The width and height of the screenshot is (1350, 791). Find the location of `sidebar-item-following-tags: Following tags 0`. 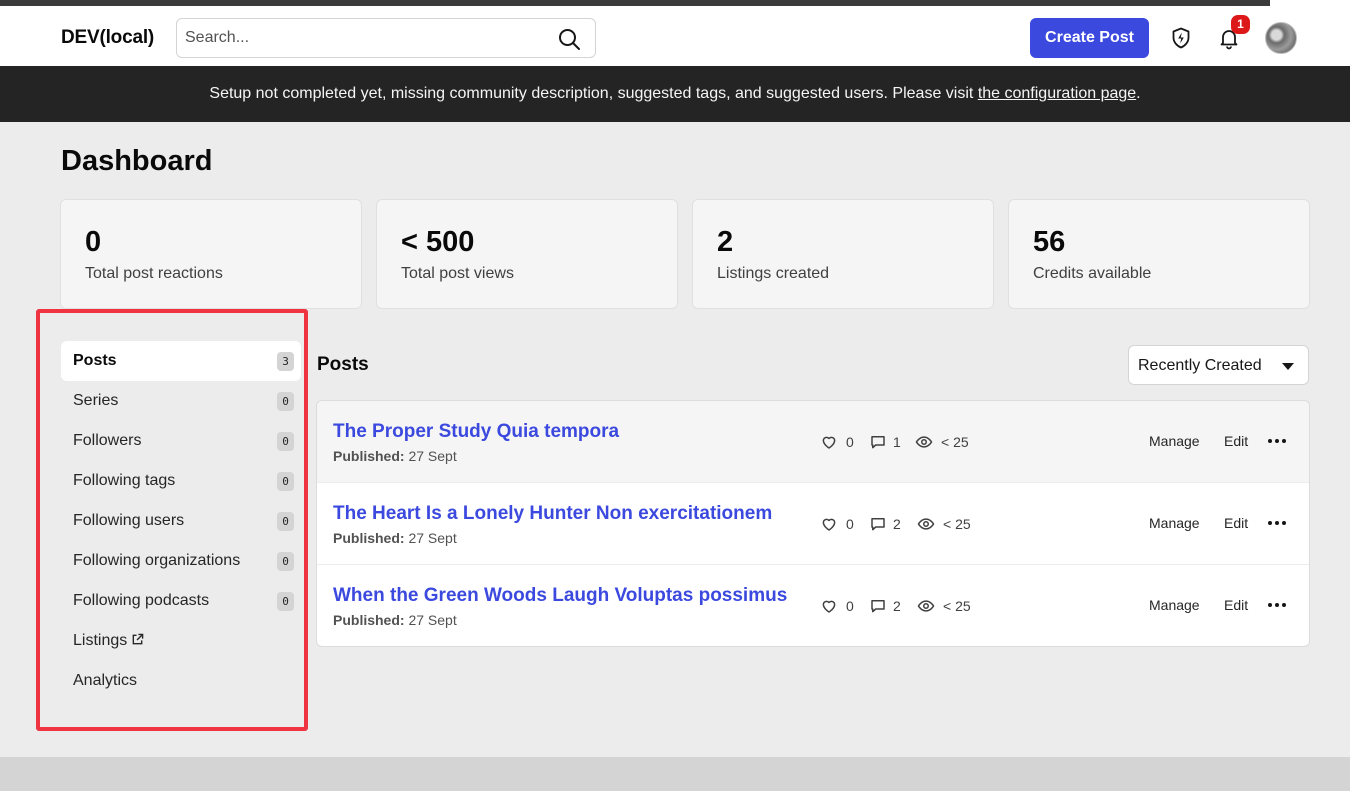

sidebar-item-following-tags: Following tags 0 is located at coordinates (181, 481).